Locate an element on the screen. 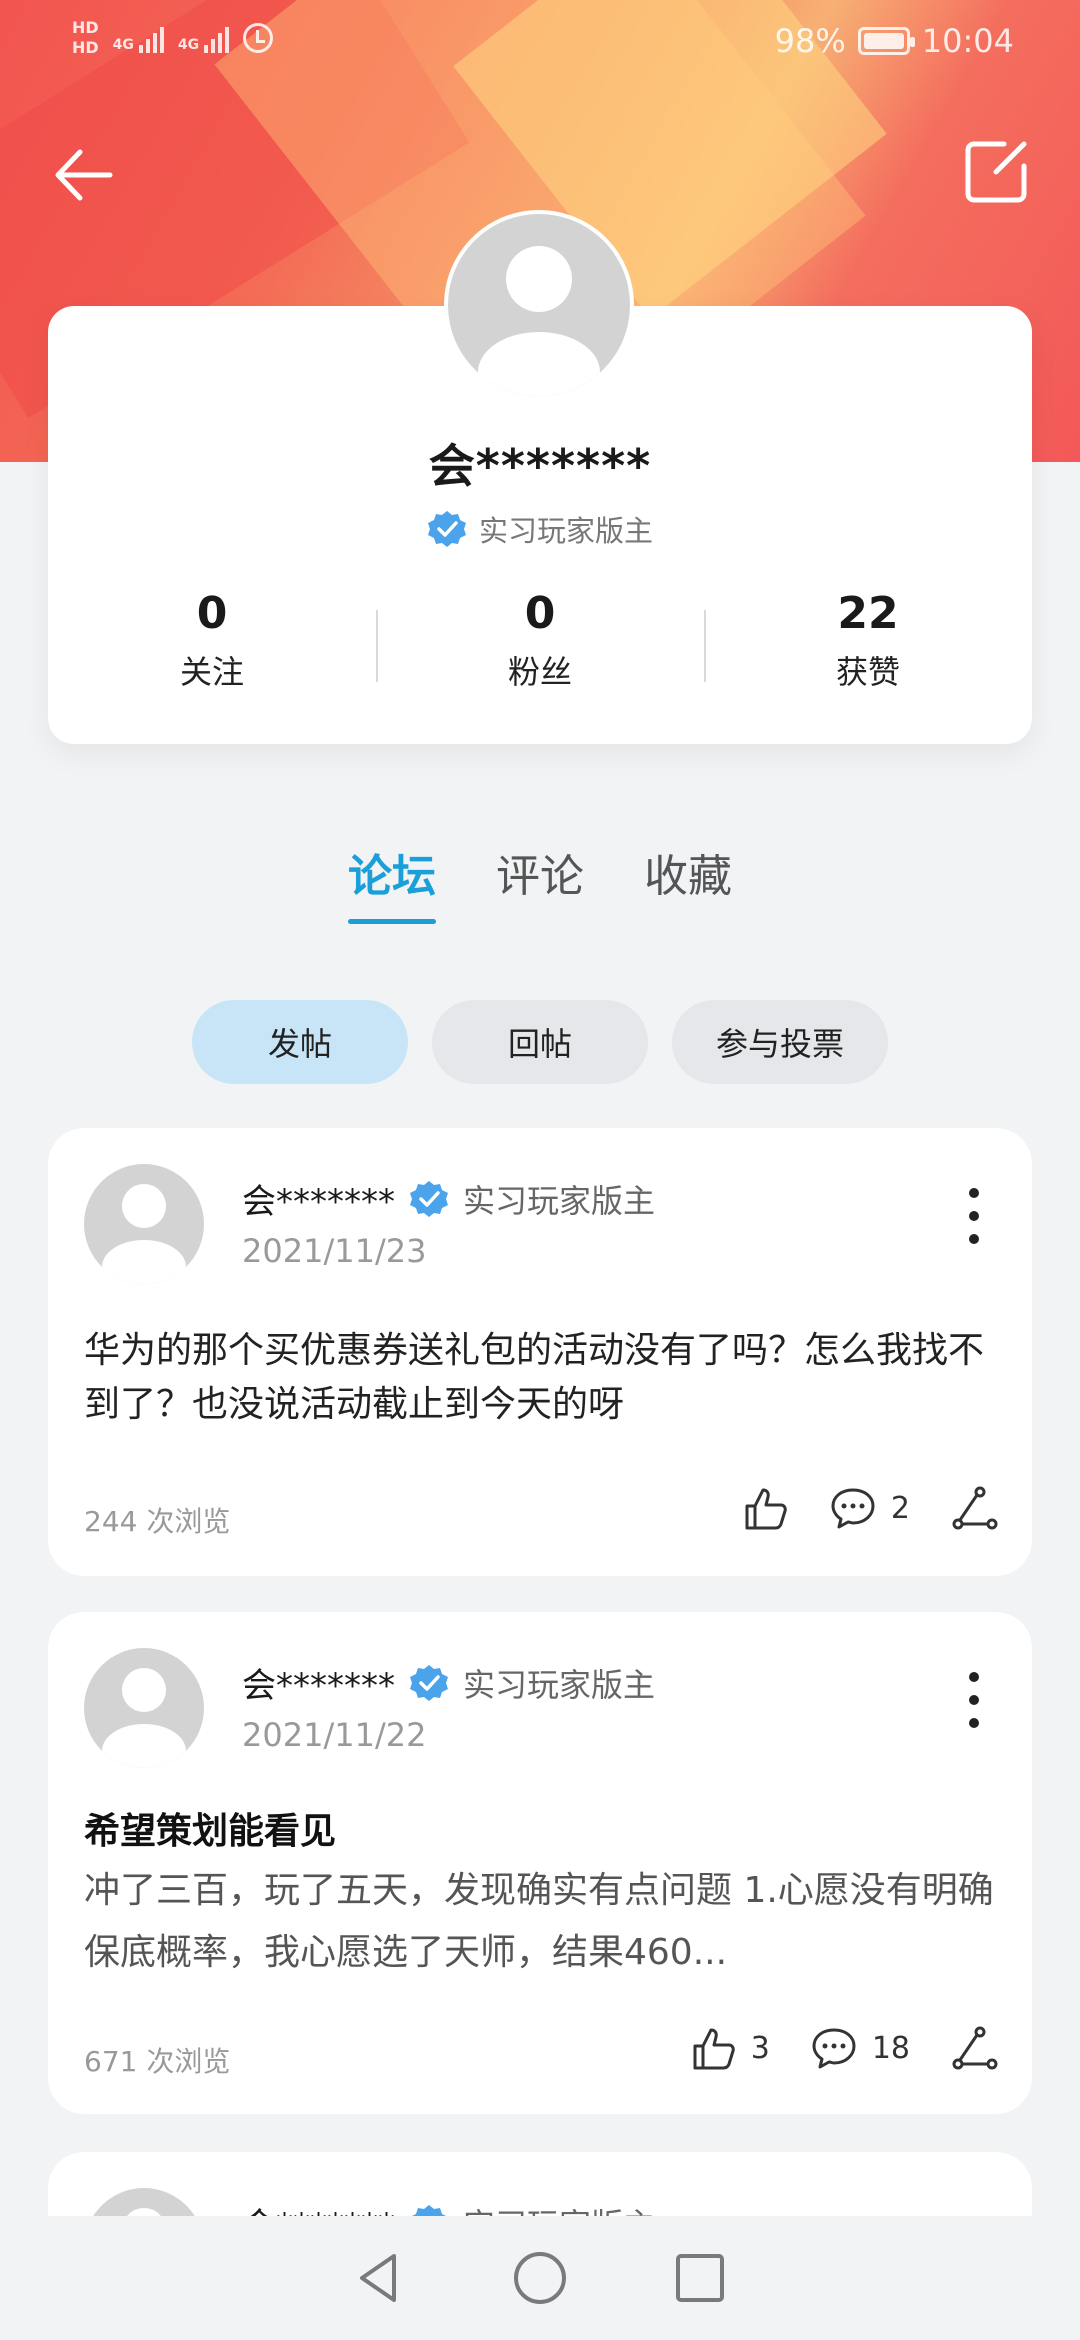 This screenshot has width=1080, height=2340. edit-icon is located at coordinates (996, 172).